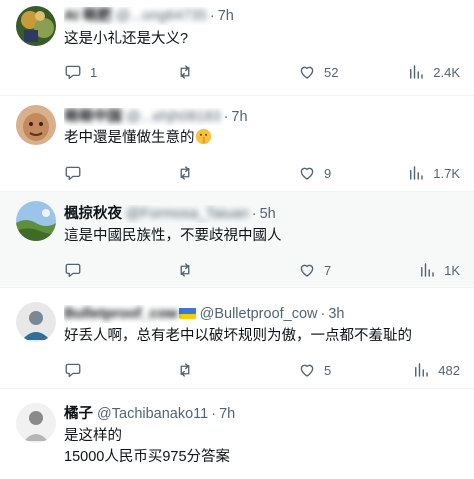 The image size is (474, 479). I want to click on like-count: 5, so click(328, 370).